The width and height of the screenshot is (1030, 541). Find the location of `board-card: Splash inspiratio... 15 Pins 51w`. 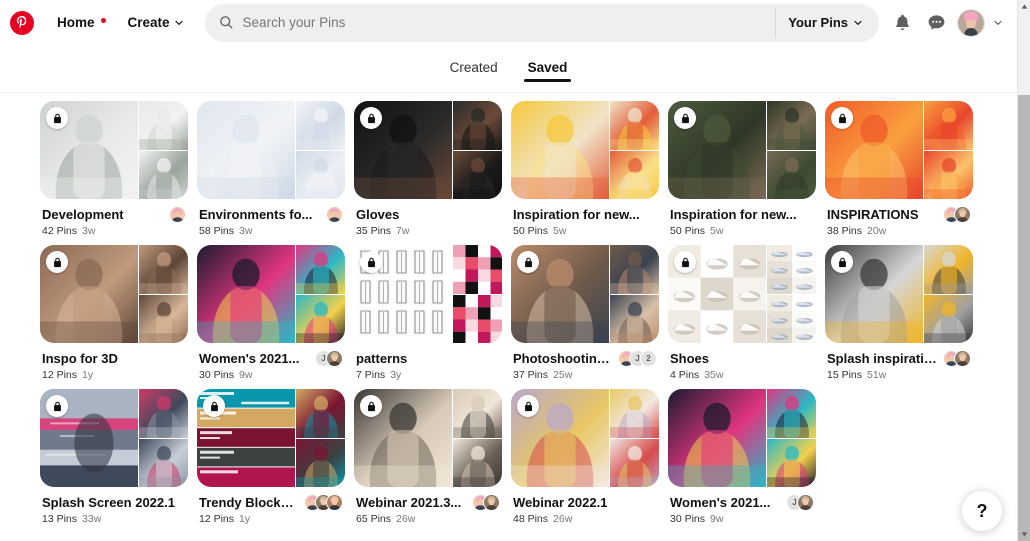

board-card: Splash inspiratio... 15 Pins 51w is located at coordinates (899, 313).